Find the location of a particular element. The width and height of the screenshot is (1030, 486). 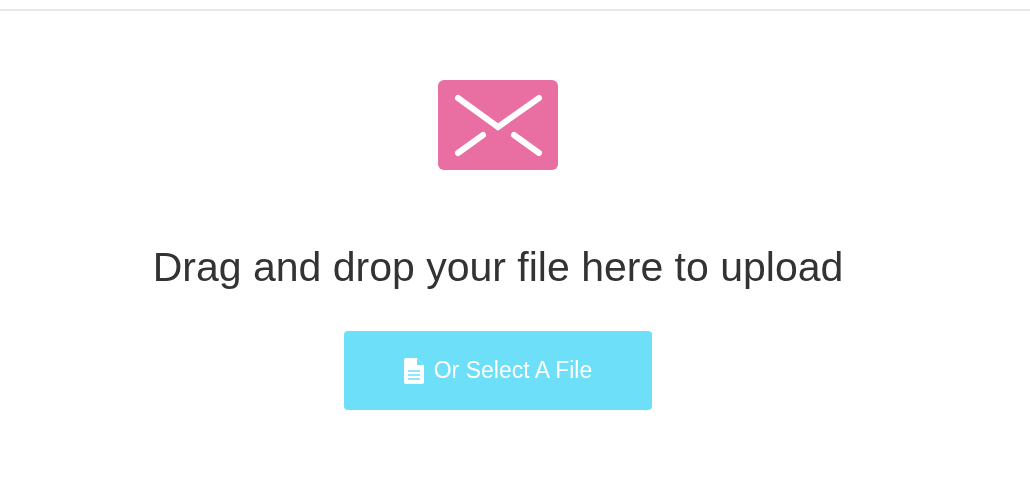

envelope-icon is located at coordinates (498, 125).